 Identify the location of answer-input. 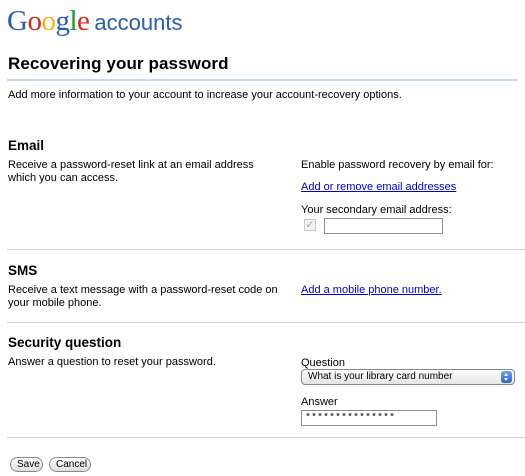
(369, 418).